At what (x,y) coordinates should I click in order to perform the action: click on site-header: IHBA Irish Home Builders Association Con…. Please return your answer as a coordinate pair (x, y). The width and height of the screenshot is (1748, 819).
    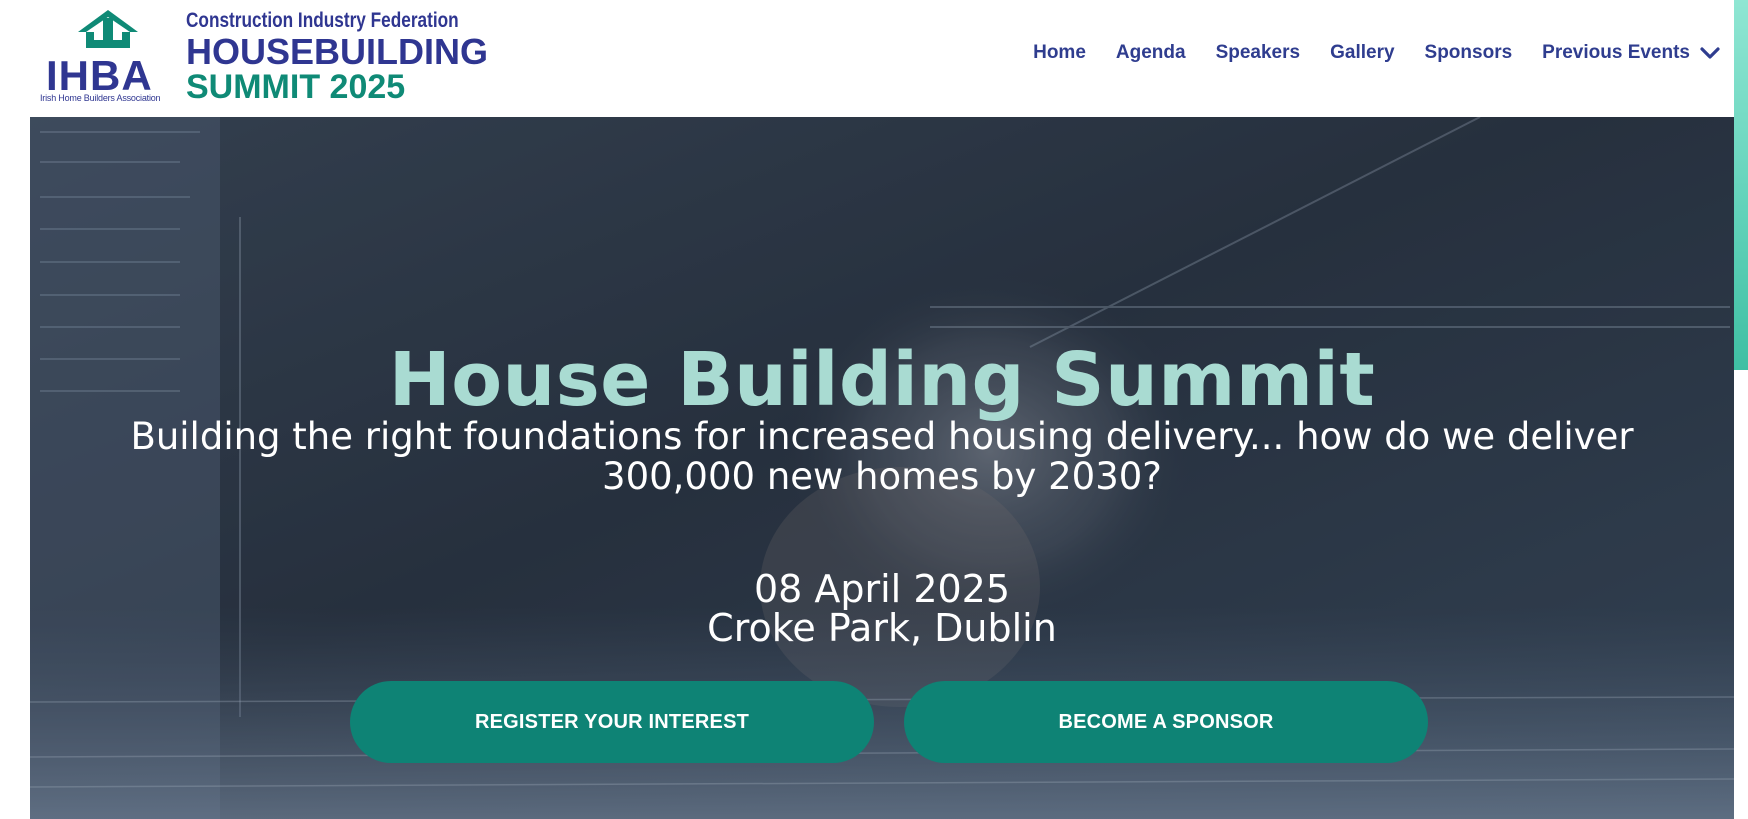
    Looking at the image, I should click on (867, 58).